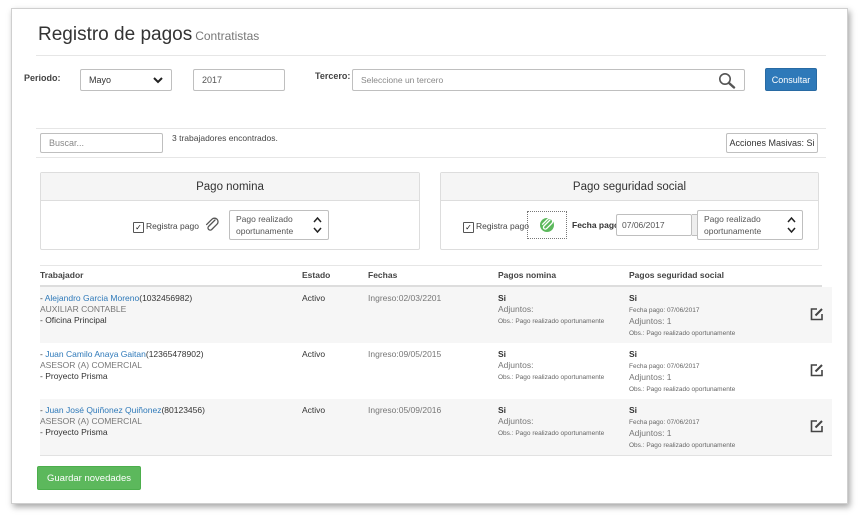  I want to click on seguridad-registra-label: Registra pago, so click(502, 226).